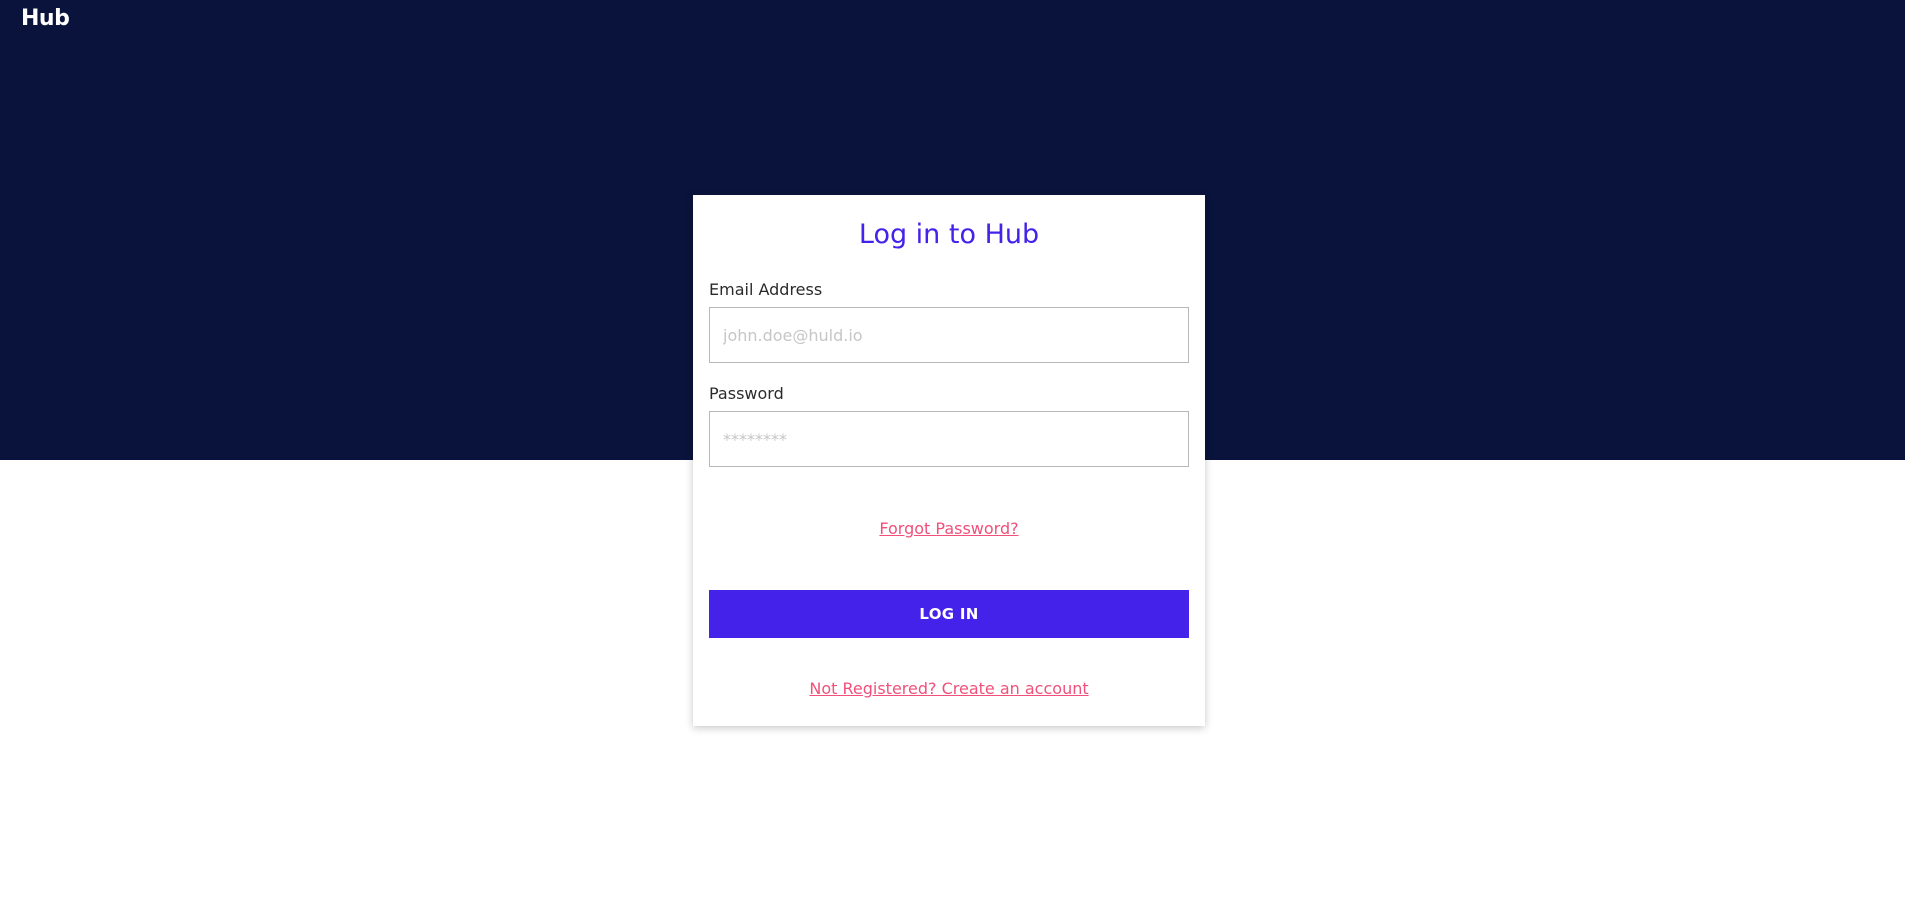 The image size is (1905, 921). I want to click on register-link: Not Registered? Create an account, so click(949, 688).